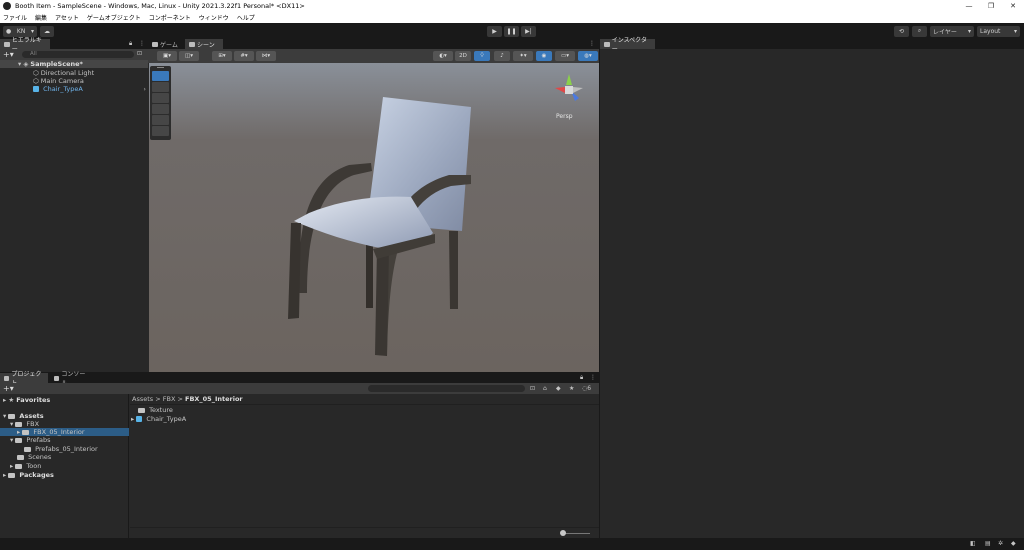 This screenshot has width=1024, height=550. Describe the element at coordinates (160, 131) in the screenshot. I see `transform-tool-icon` at that location.